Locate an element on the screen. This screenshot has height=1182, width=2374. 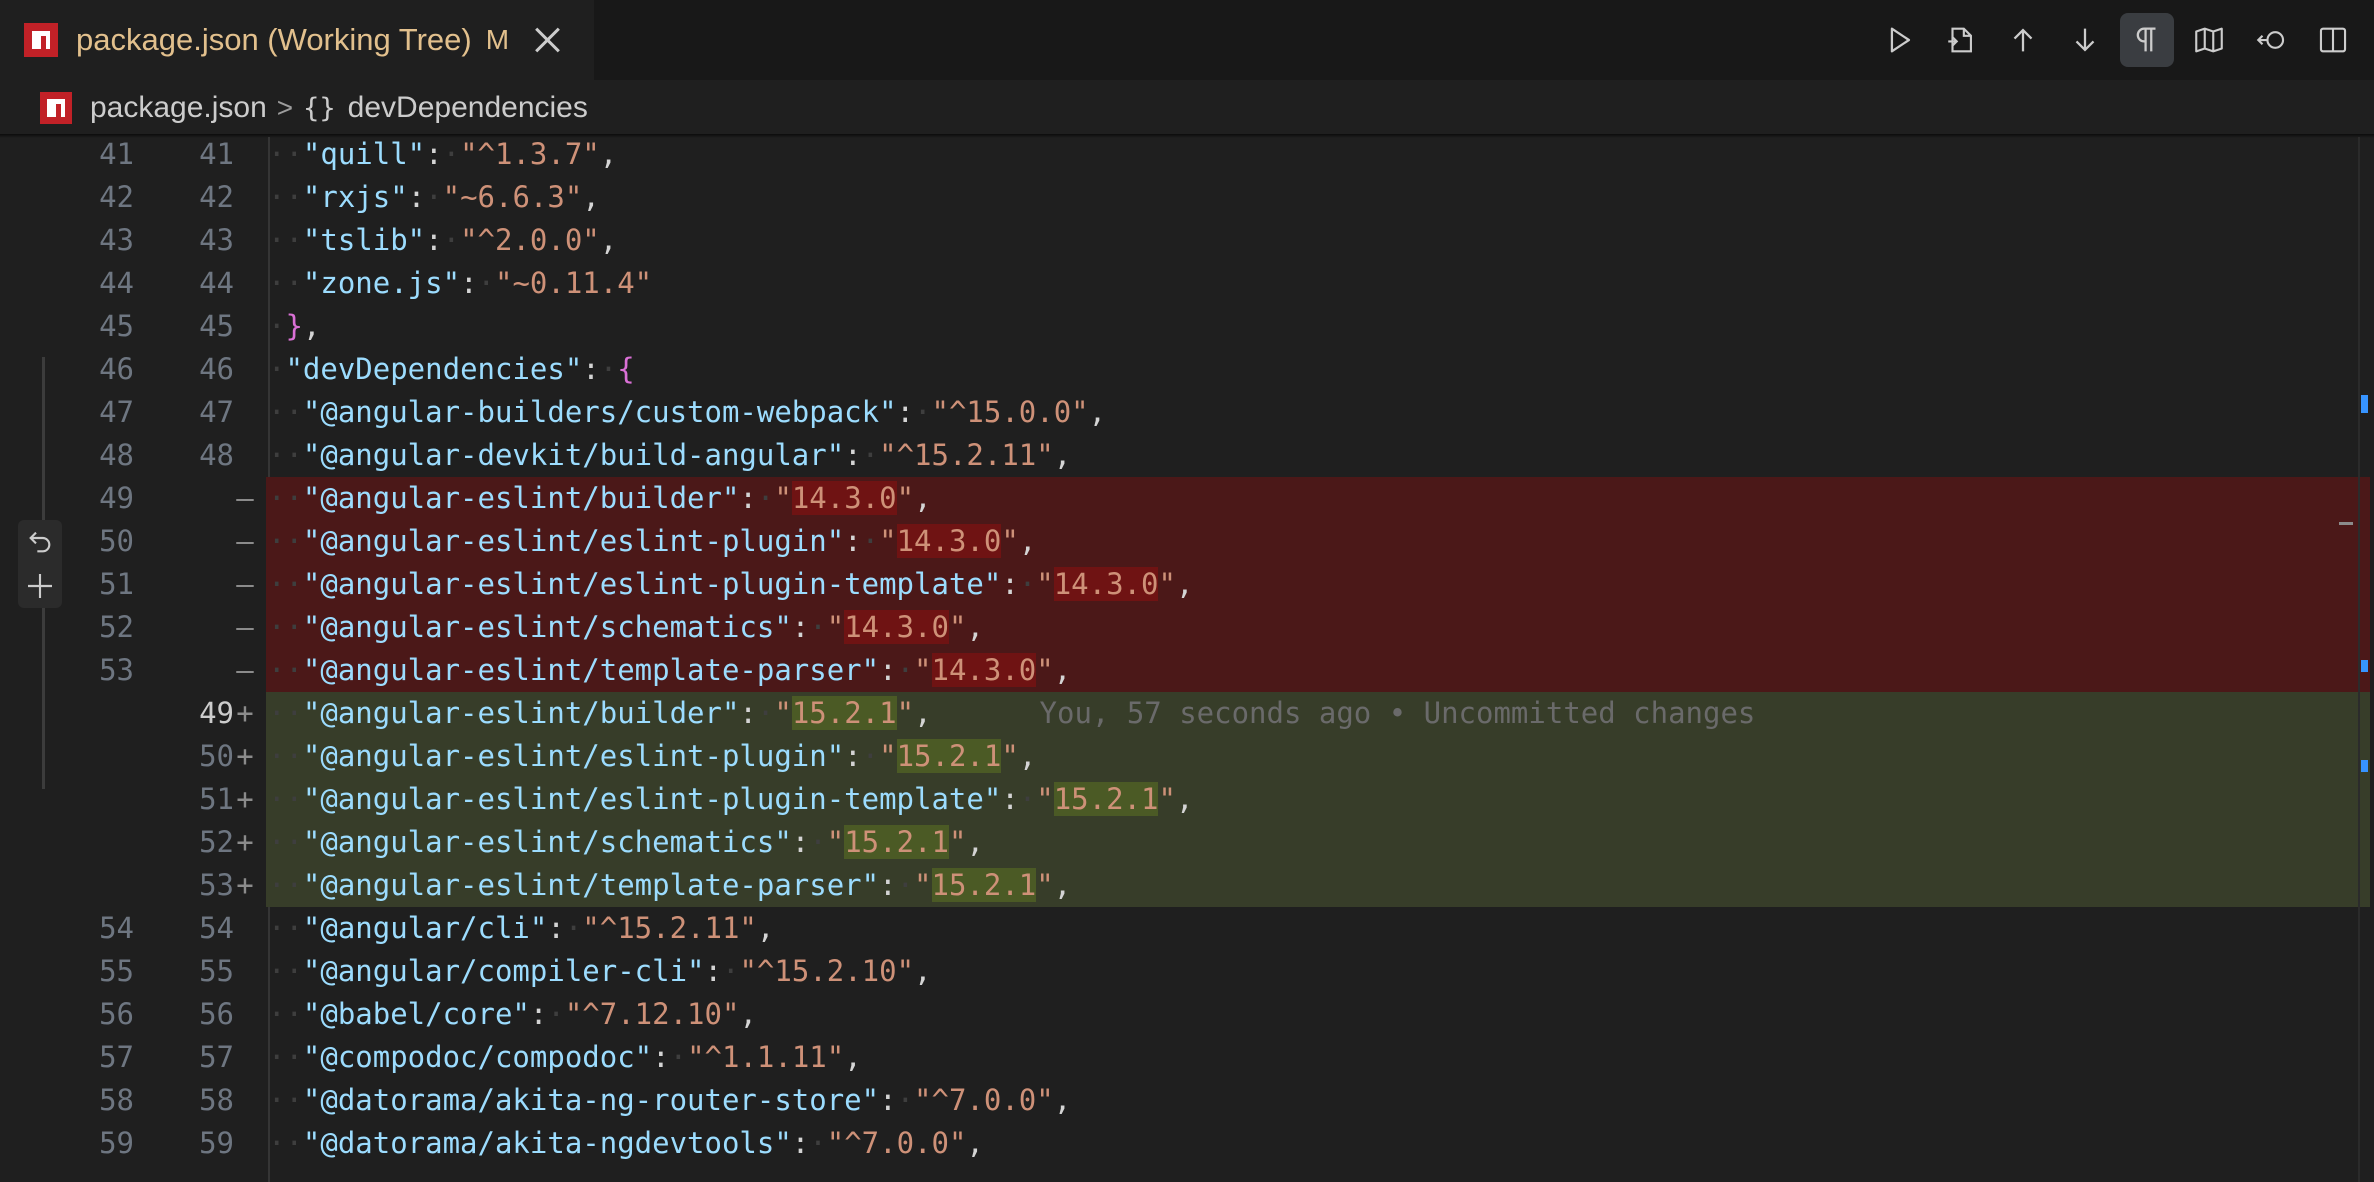
npm-icon is located at coordinates (41, 40).